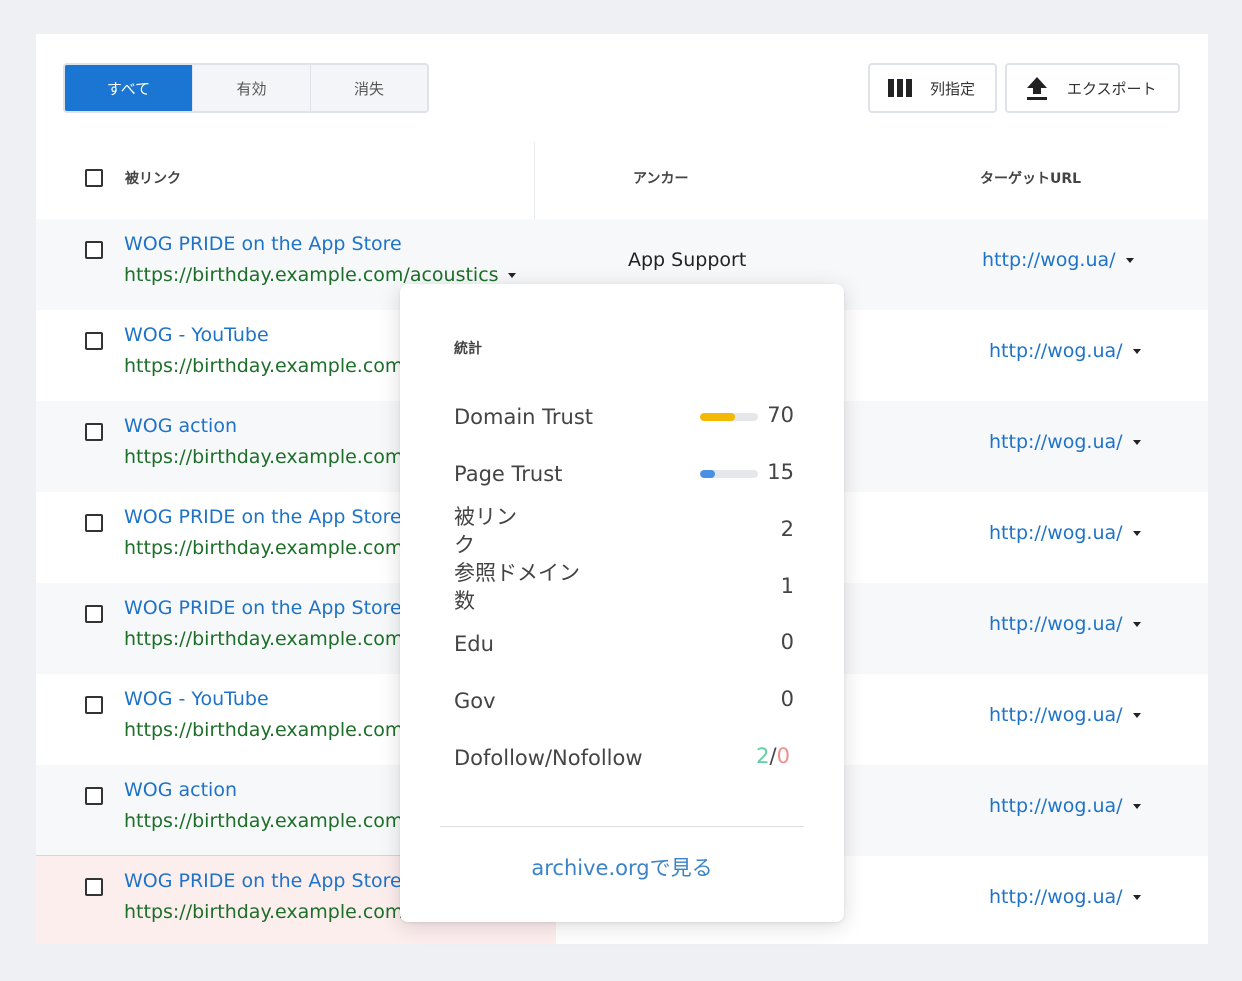 Image resolution: width=1242 pixels, height=981 pixels. What do you see at coordinates (780, 415) in the screenshot?
I see `stat-value-domain-trust: 70` at bounding box center [780, 415].